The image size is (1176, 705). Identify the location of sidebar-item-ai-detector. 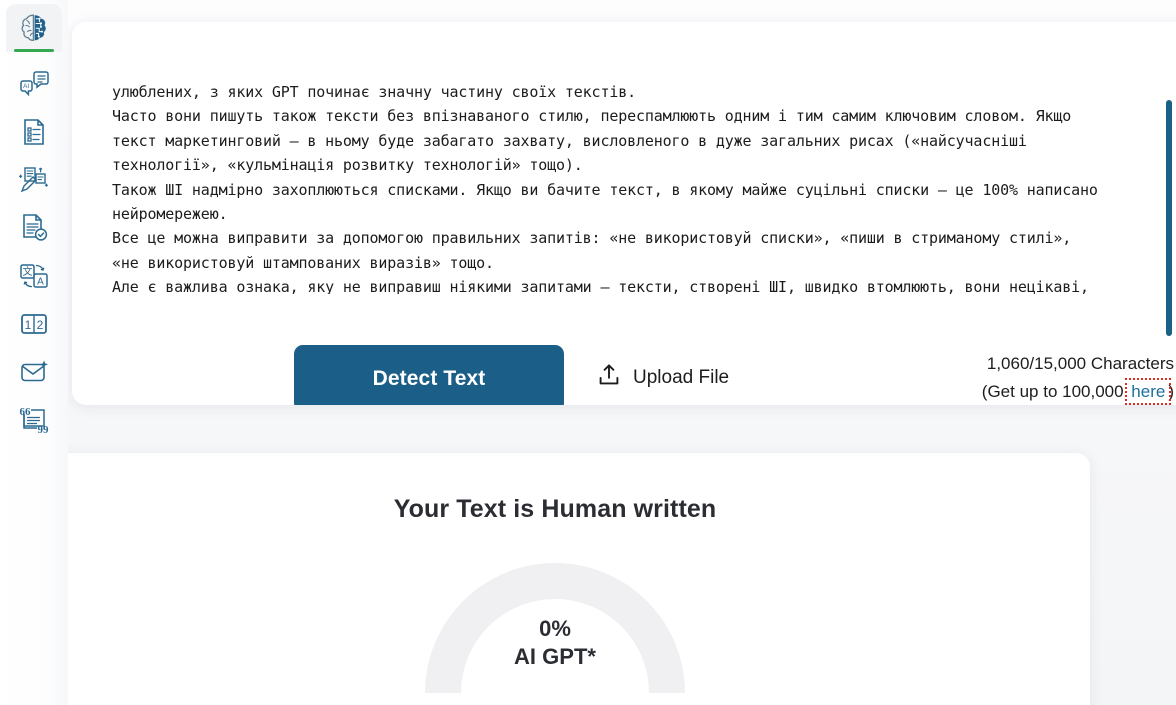
(34, 28).